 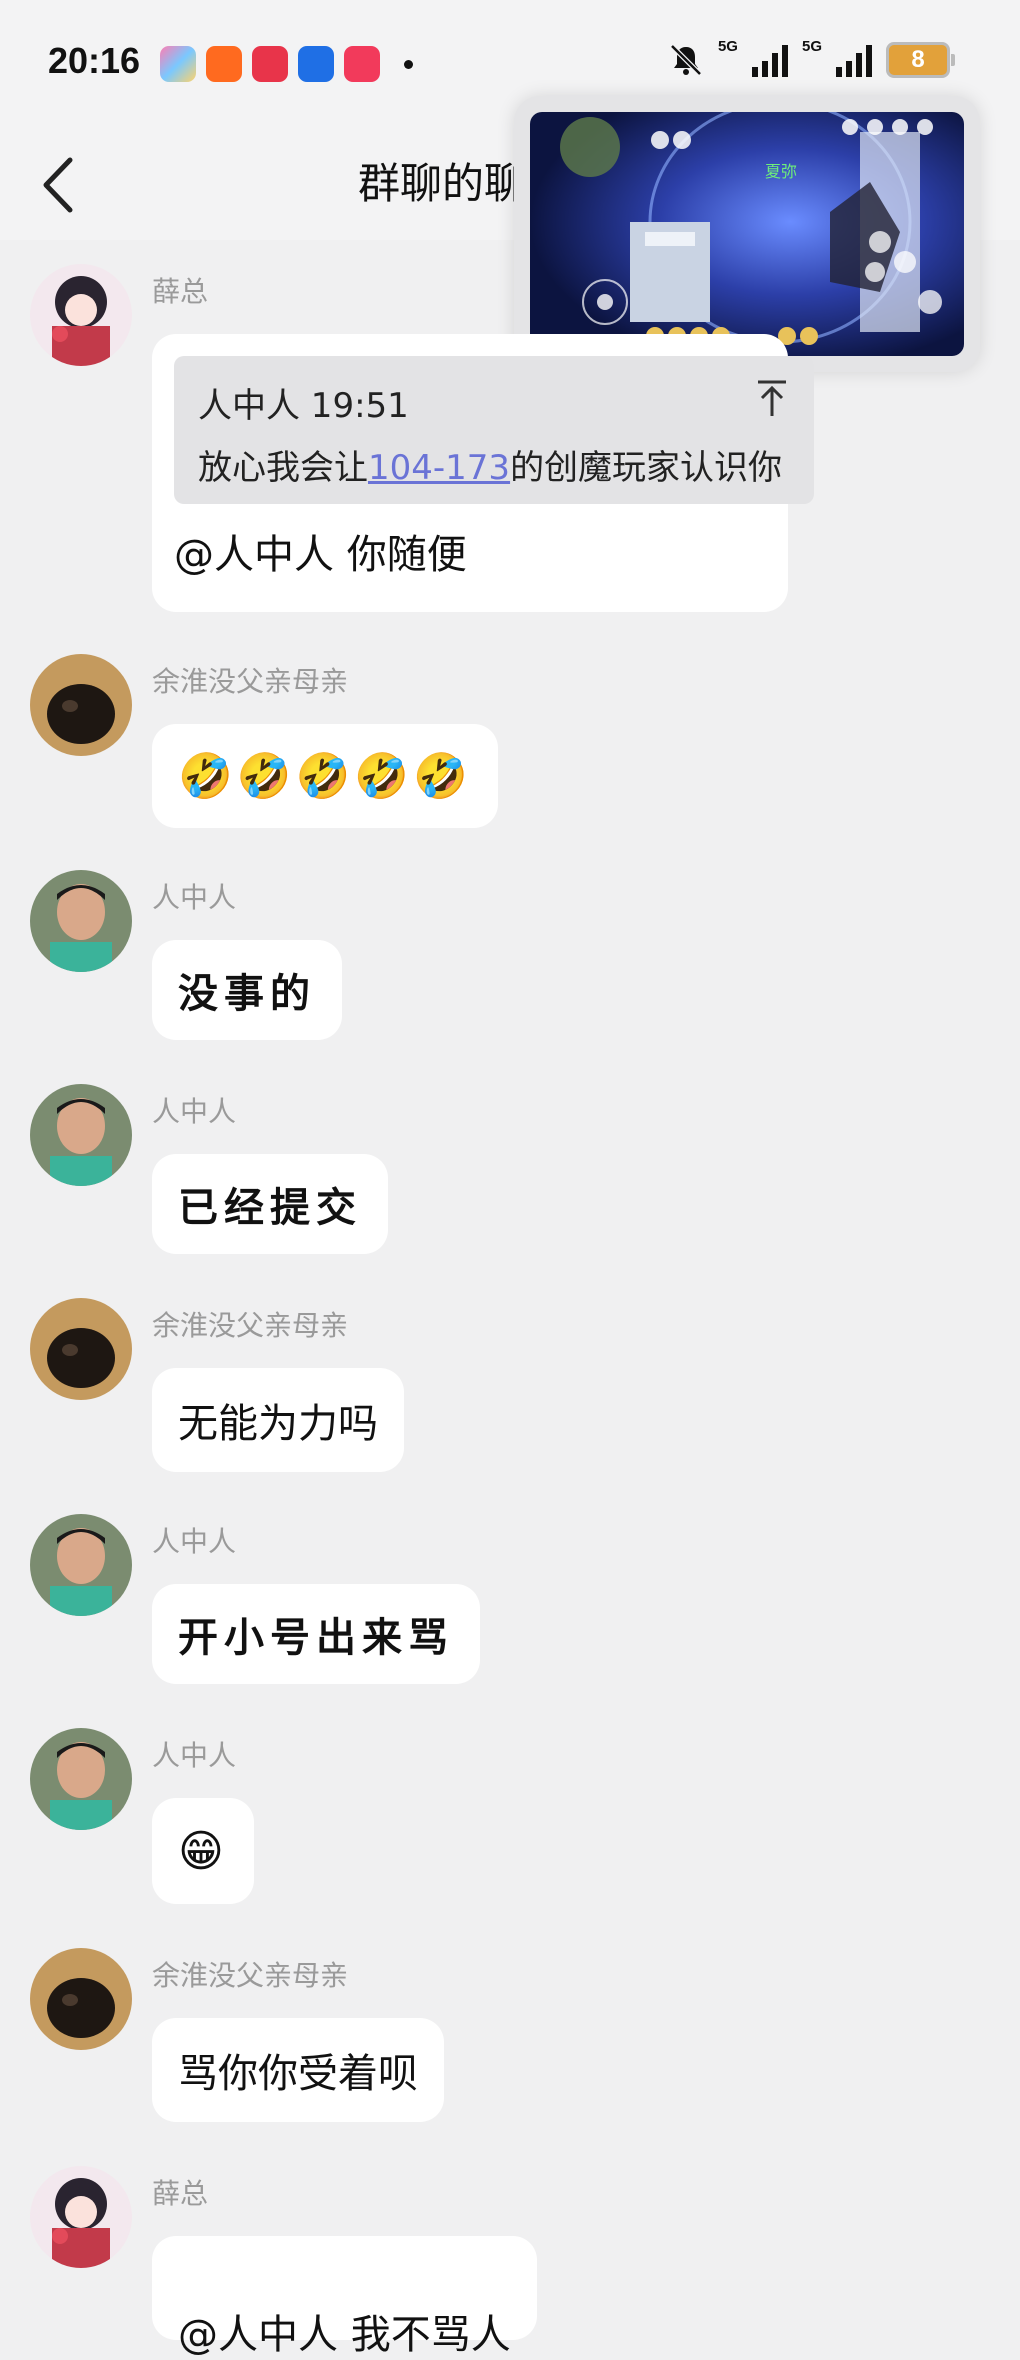 I want to click on message-text: 😁, so click(x=203, y=1851).